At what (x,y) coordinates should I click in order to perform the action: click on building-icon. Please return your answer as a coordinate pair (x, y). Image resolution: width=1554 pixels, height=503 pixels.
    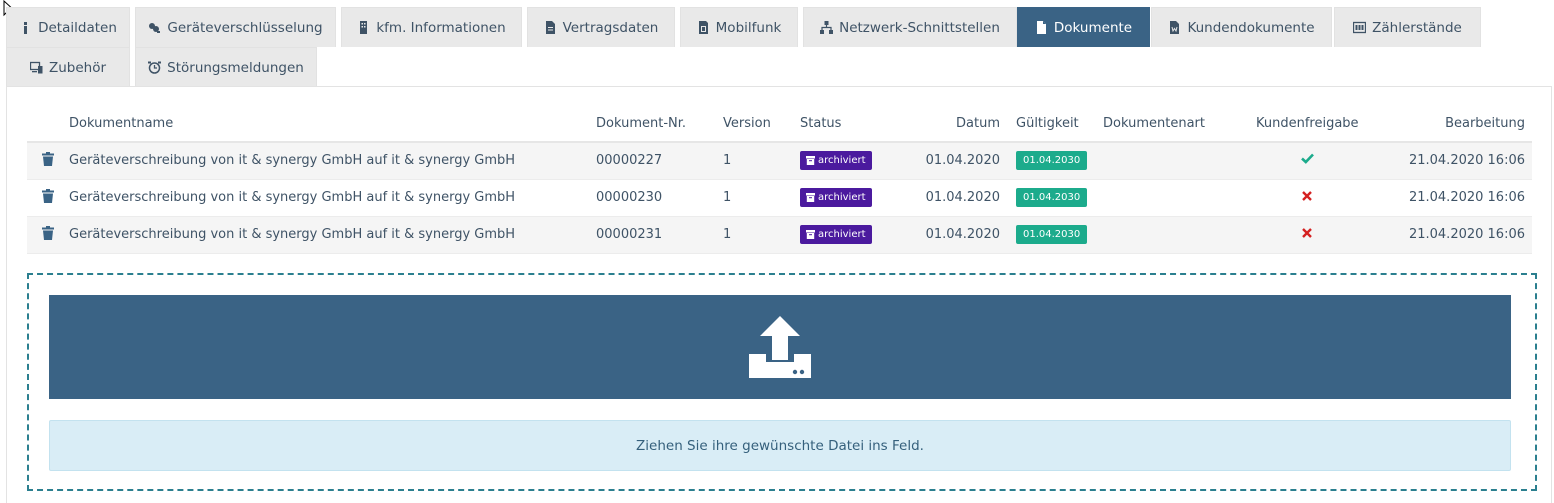
    Looking at the image, I should click on (364, 27).